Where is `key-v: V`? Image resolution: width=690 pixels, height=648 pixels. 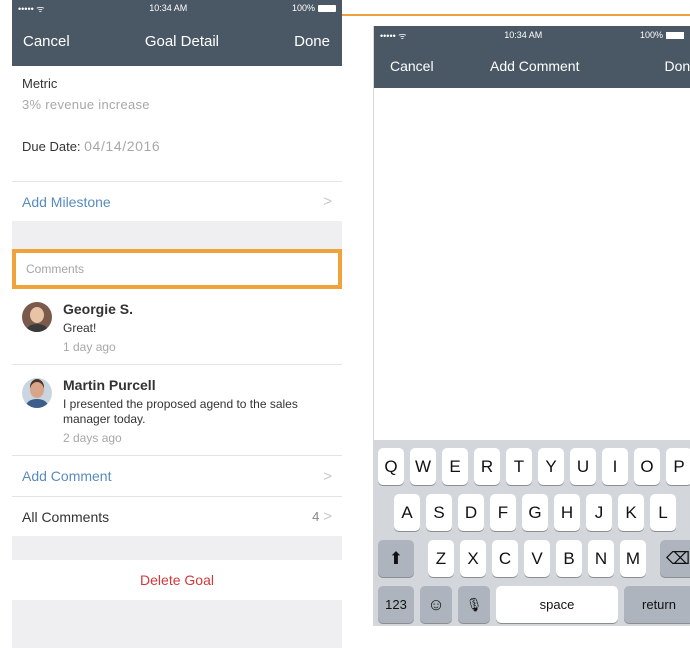
key-v: V is located at coordinates (537, 558).